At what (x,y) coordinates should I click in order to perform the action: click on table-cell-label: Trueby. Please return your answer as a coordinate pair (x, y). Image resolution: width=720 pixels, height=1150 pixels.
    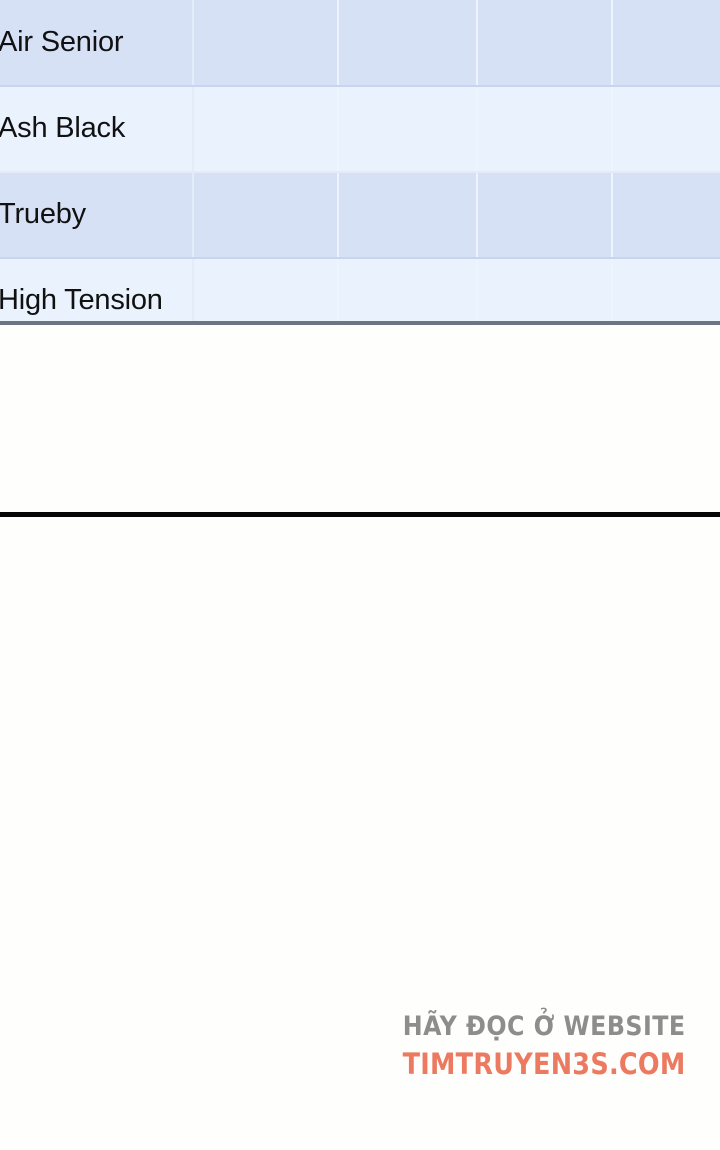
    Looking at the image, I should click on (97, 215).